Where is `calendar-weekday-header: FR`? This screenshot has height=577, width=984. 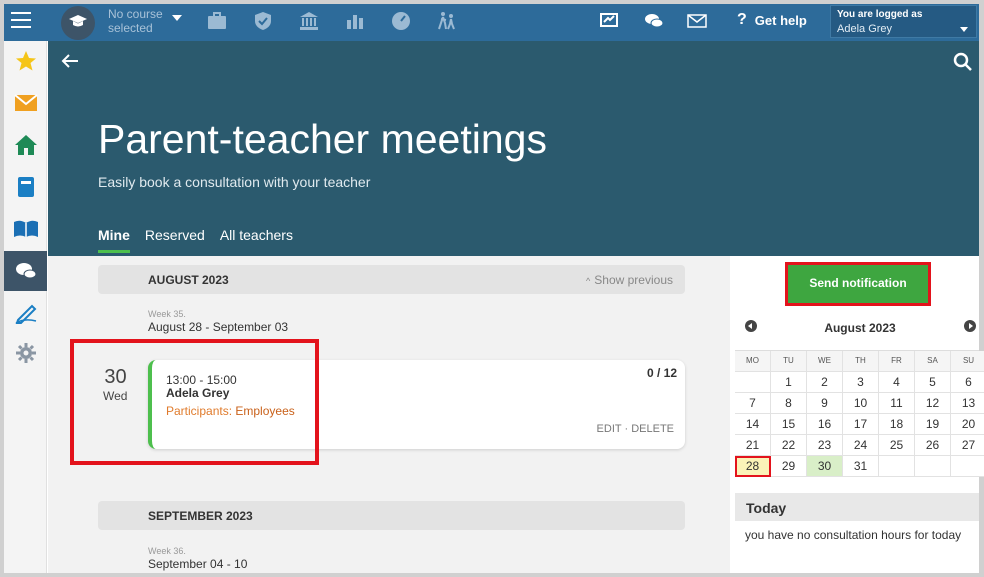 calendar-weekday-header: FR is located at coordinates (897, 361).